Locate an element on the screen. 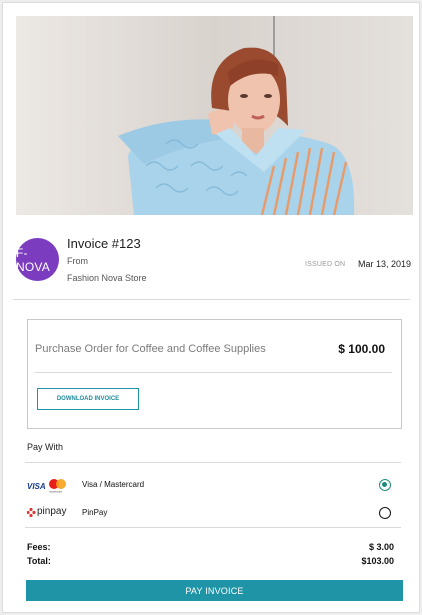  svg-text: VISA is located at coordinates (36, 486).